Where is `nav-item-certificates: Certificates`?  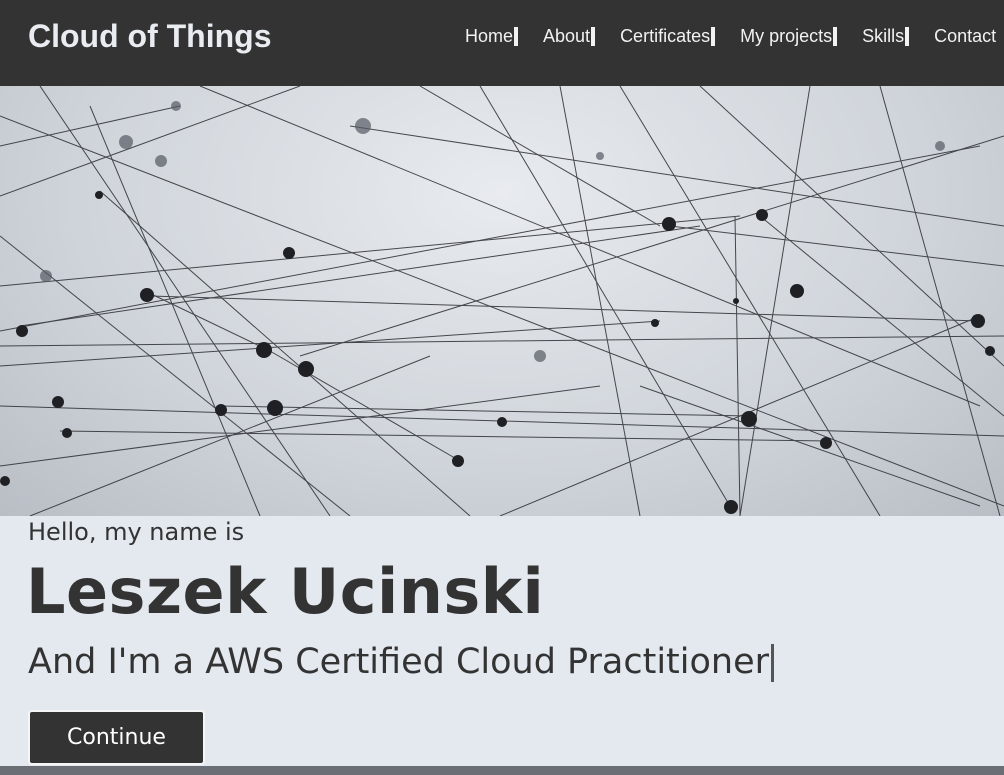
nav-item-certificates: Certificates is located at coordinates (668, 36).